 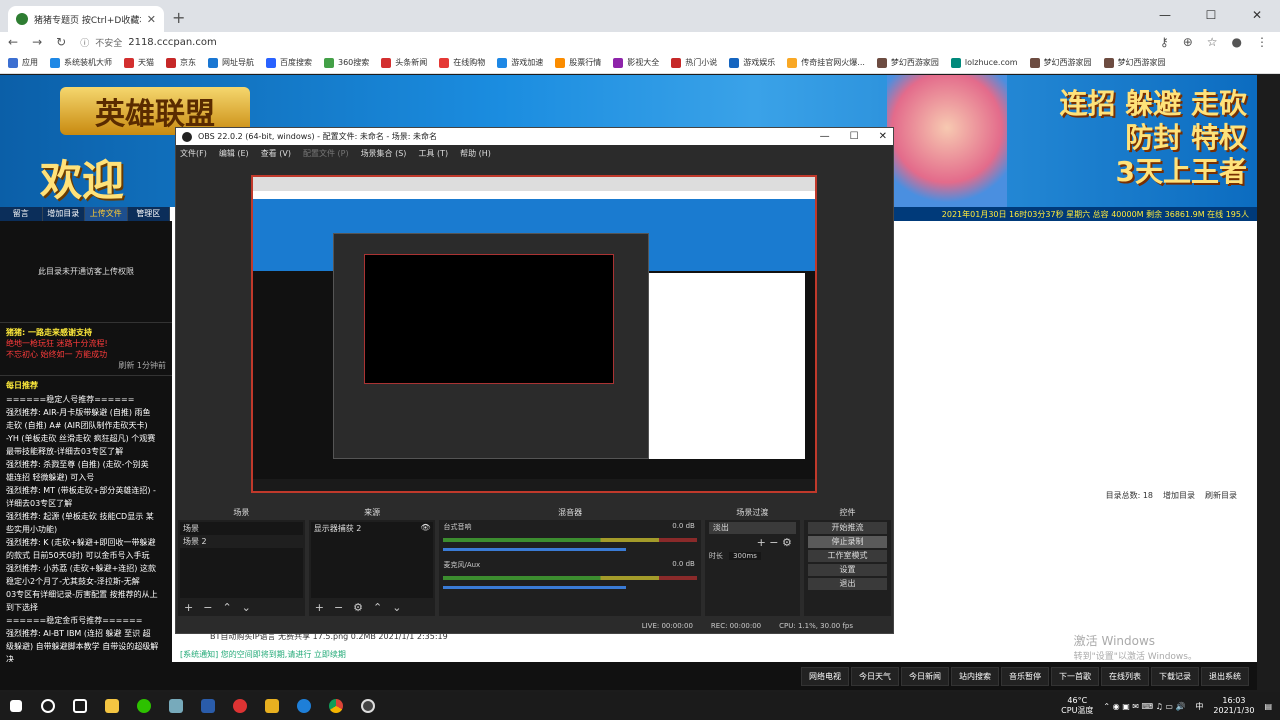 What do you see at coordinates (112, 706) in the screenshot?
I see `file-explorer-icon` at bounding box center [112, 706].